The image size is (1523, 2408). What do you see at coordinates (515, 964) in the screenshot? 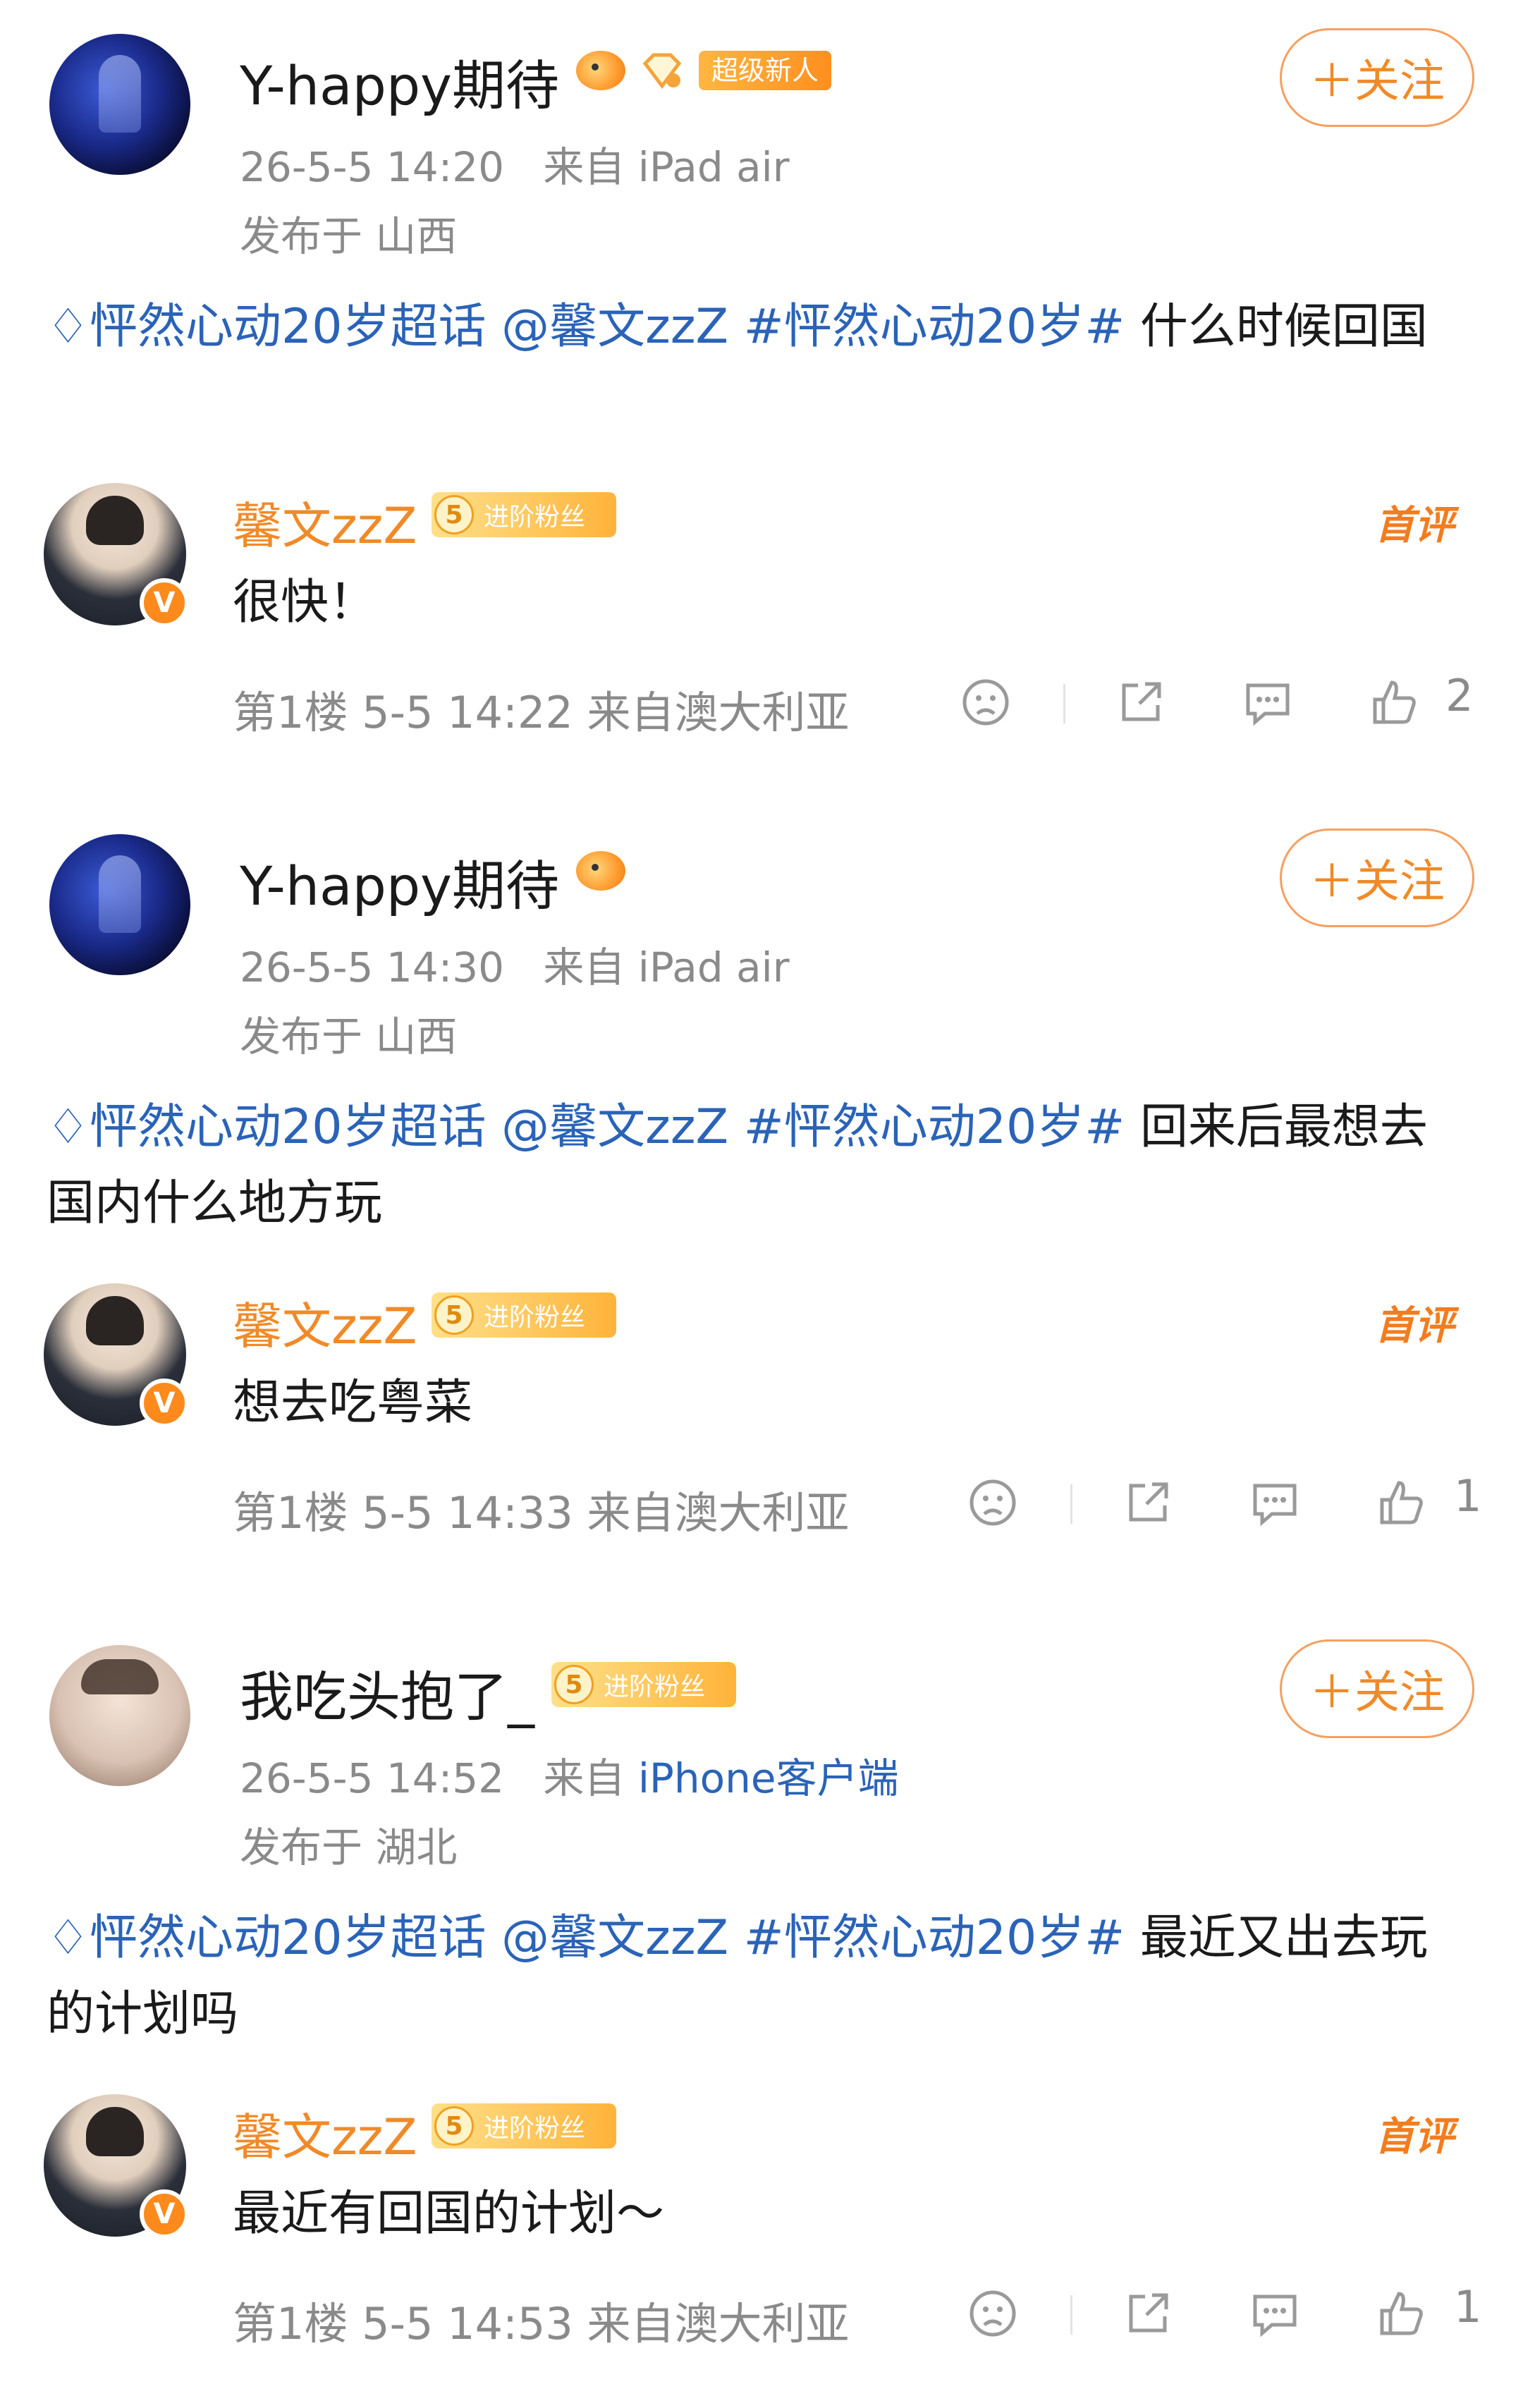
I see `post-meta: 26-5-5 14:30 来自 iPad air` at bounding box center [515, 964].